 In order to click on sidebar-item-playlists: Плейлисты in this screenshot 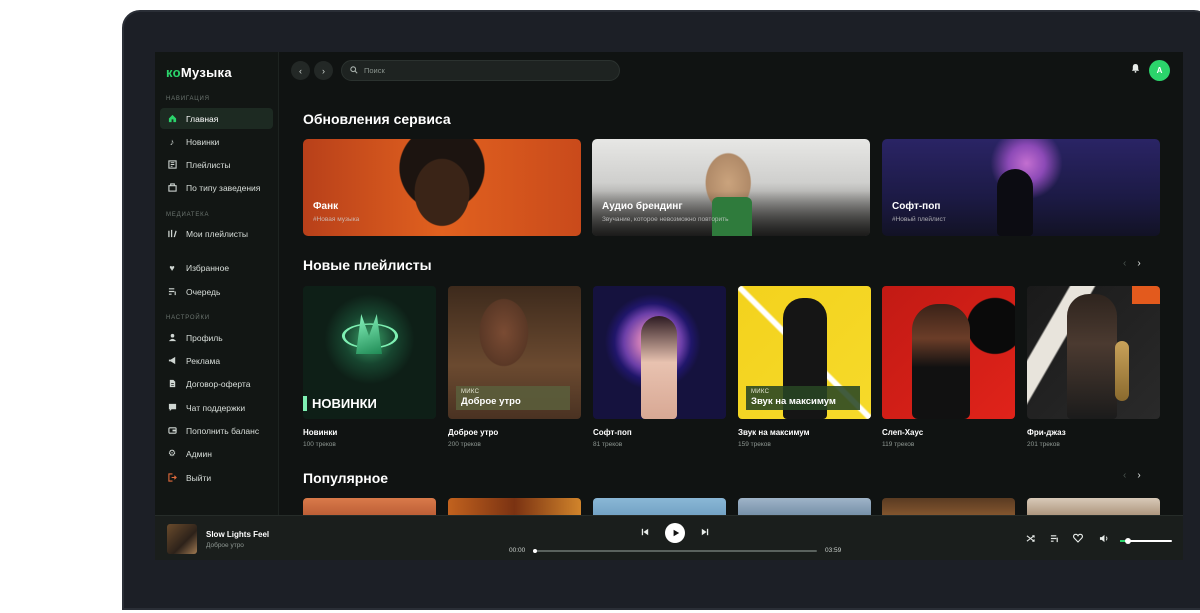, I will do `click(216, 164)`.